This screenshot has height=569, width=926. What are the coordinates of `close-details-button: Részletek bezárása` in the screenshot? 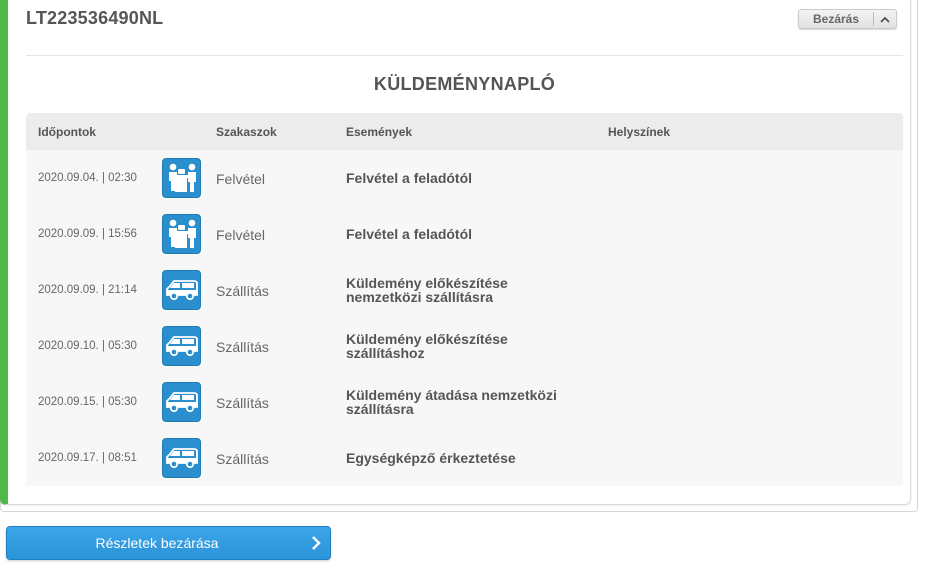 It's located at (168, 543).